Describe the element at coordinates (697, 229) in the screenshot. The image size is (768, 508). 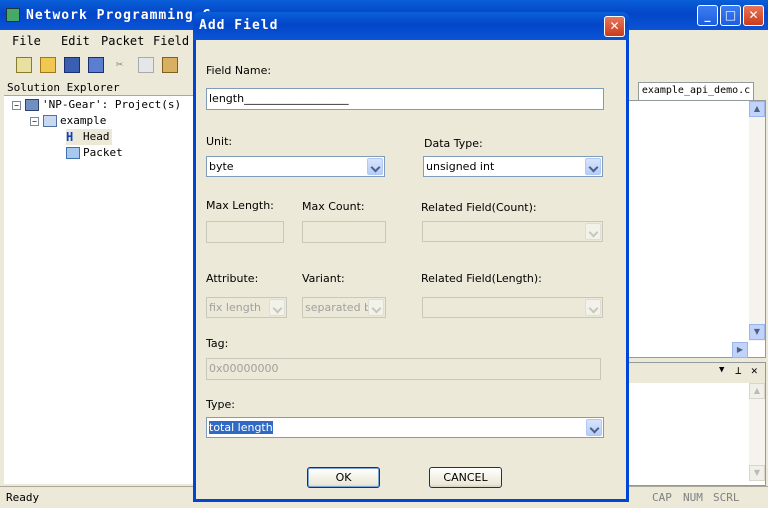
I see `editor-area: ▲ ▼ ▶` at that location.